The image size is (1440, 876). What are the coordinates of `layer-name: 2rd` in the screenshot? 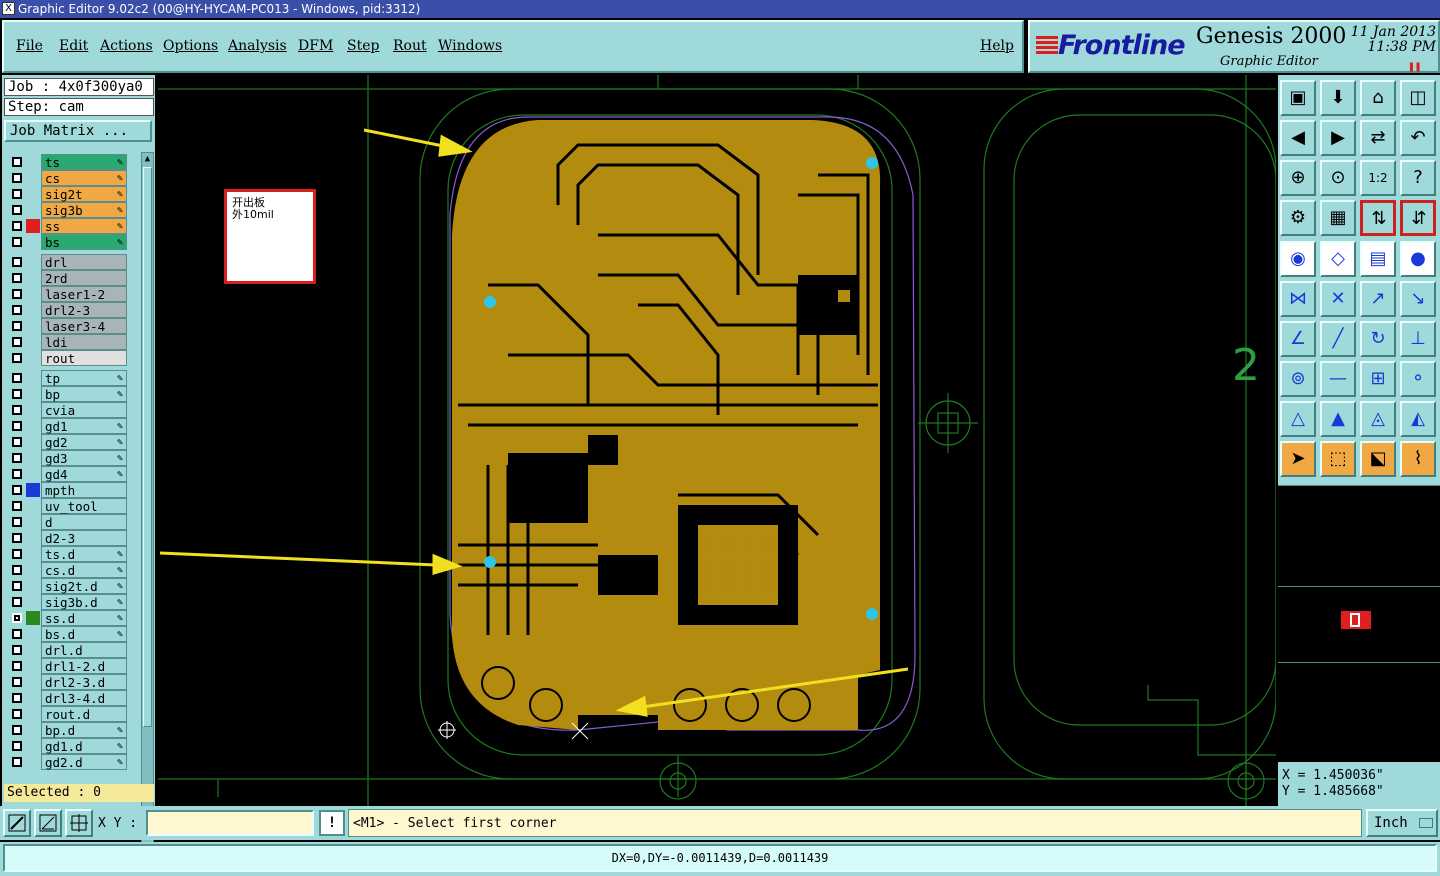 It's located at (84, 278).